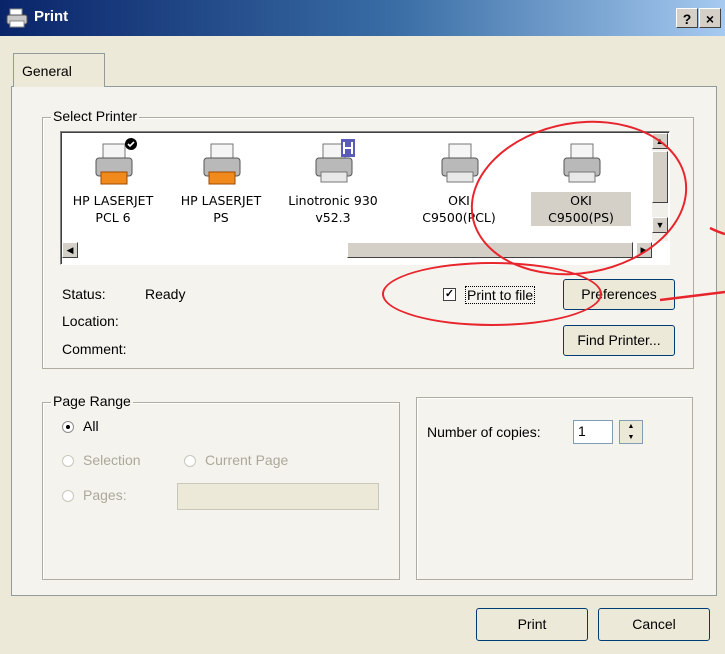 This screenshot has width=725, height=654. I want to click on tab-general: General, so click(59, 70).